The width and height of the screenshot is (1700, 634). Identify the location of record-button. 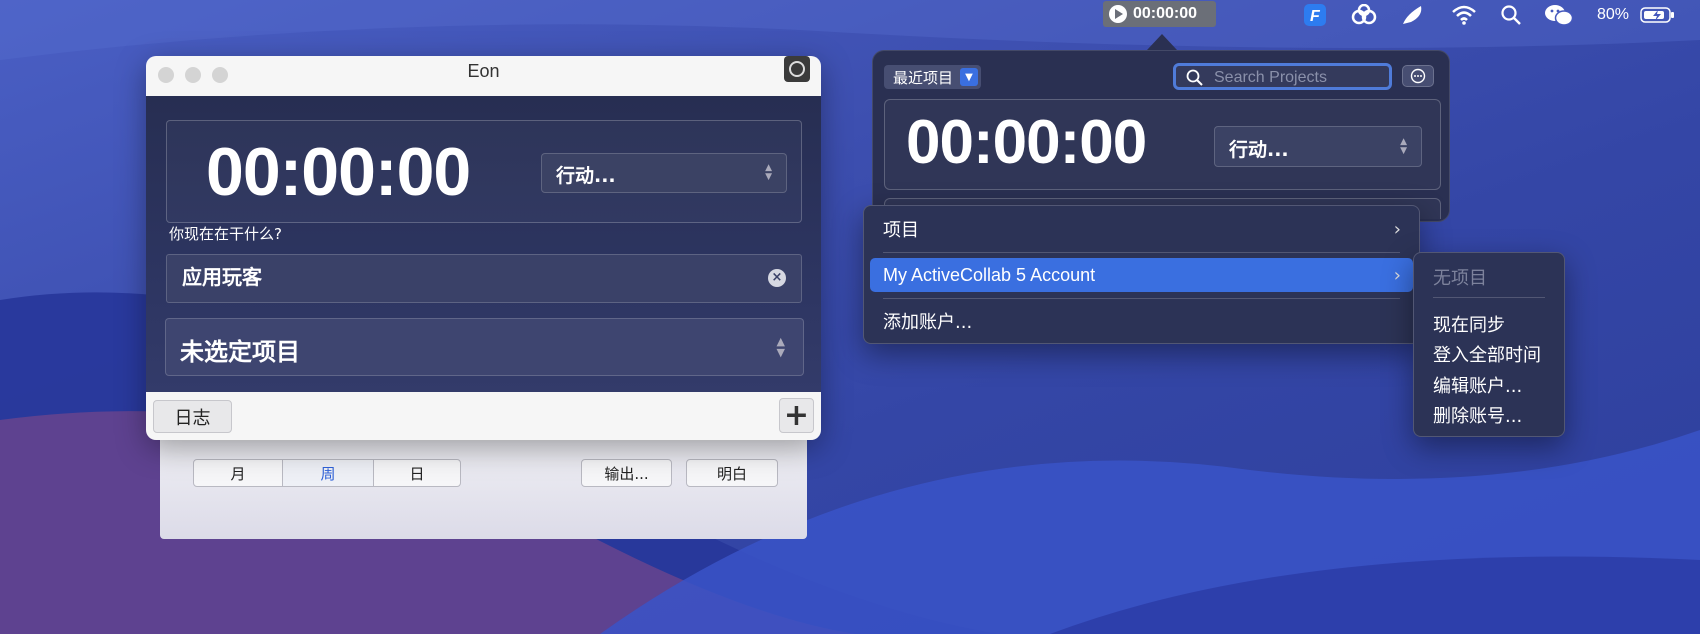
(797, 69).